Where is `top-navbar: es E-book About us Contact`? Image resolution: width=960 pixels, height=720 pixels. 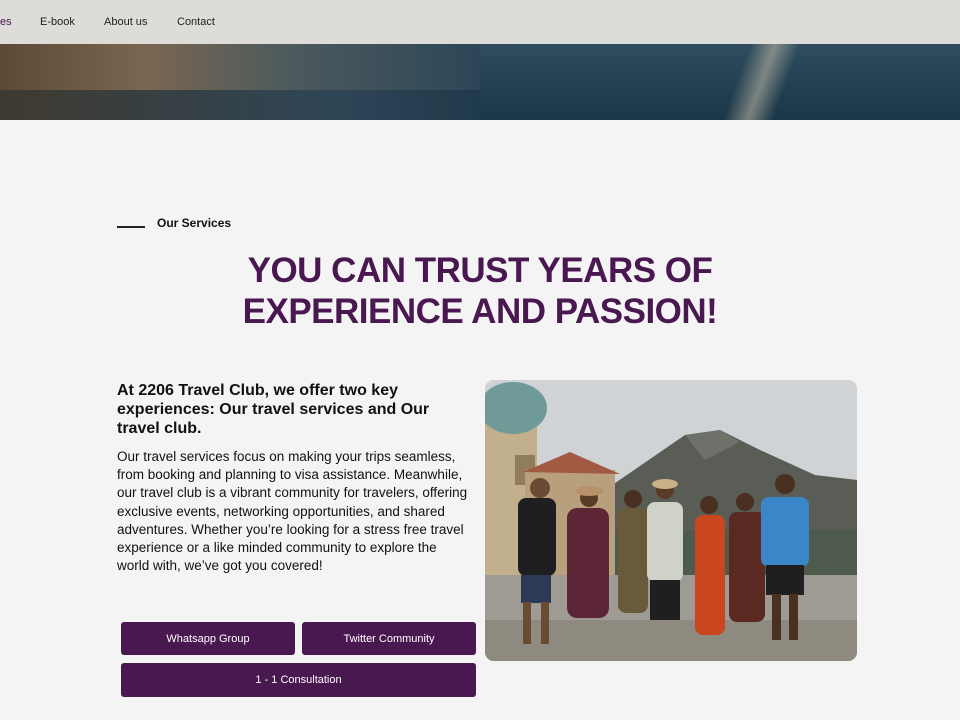
top-navbar: es E-book About us Contact is located at coordinates (480, 22).